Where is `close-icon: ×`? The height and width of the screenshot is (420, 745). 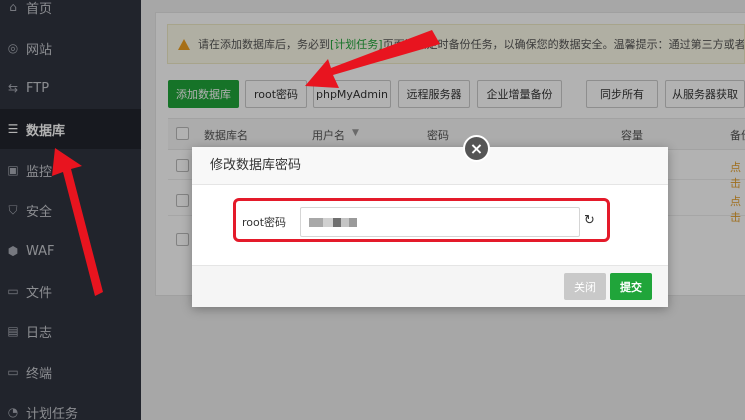 close-icon: × is located at coordinates (476, 148).